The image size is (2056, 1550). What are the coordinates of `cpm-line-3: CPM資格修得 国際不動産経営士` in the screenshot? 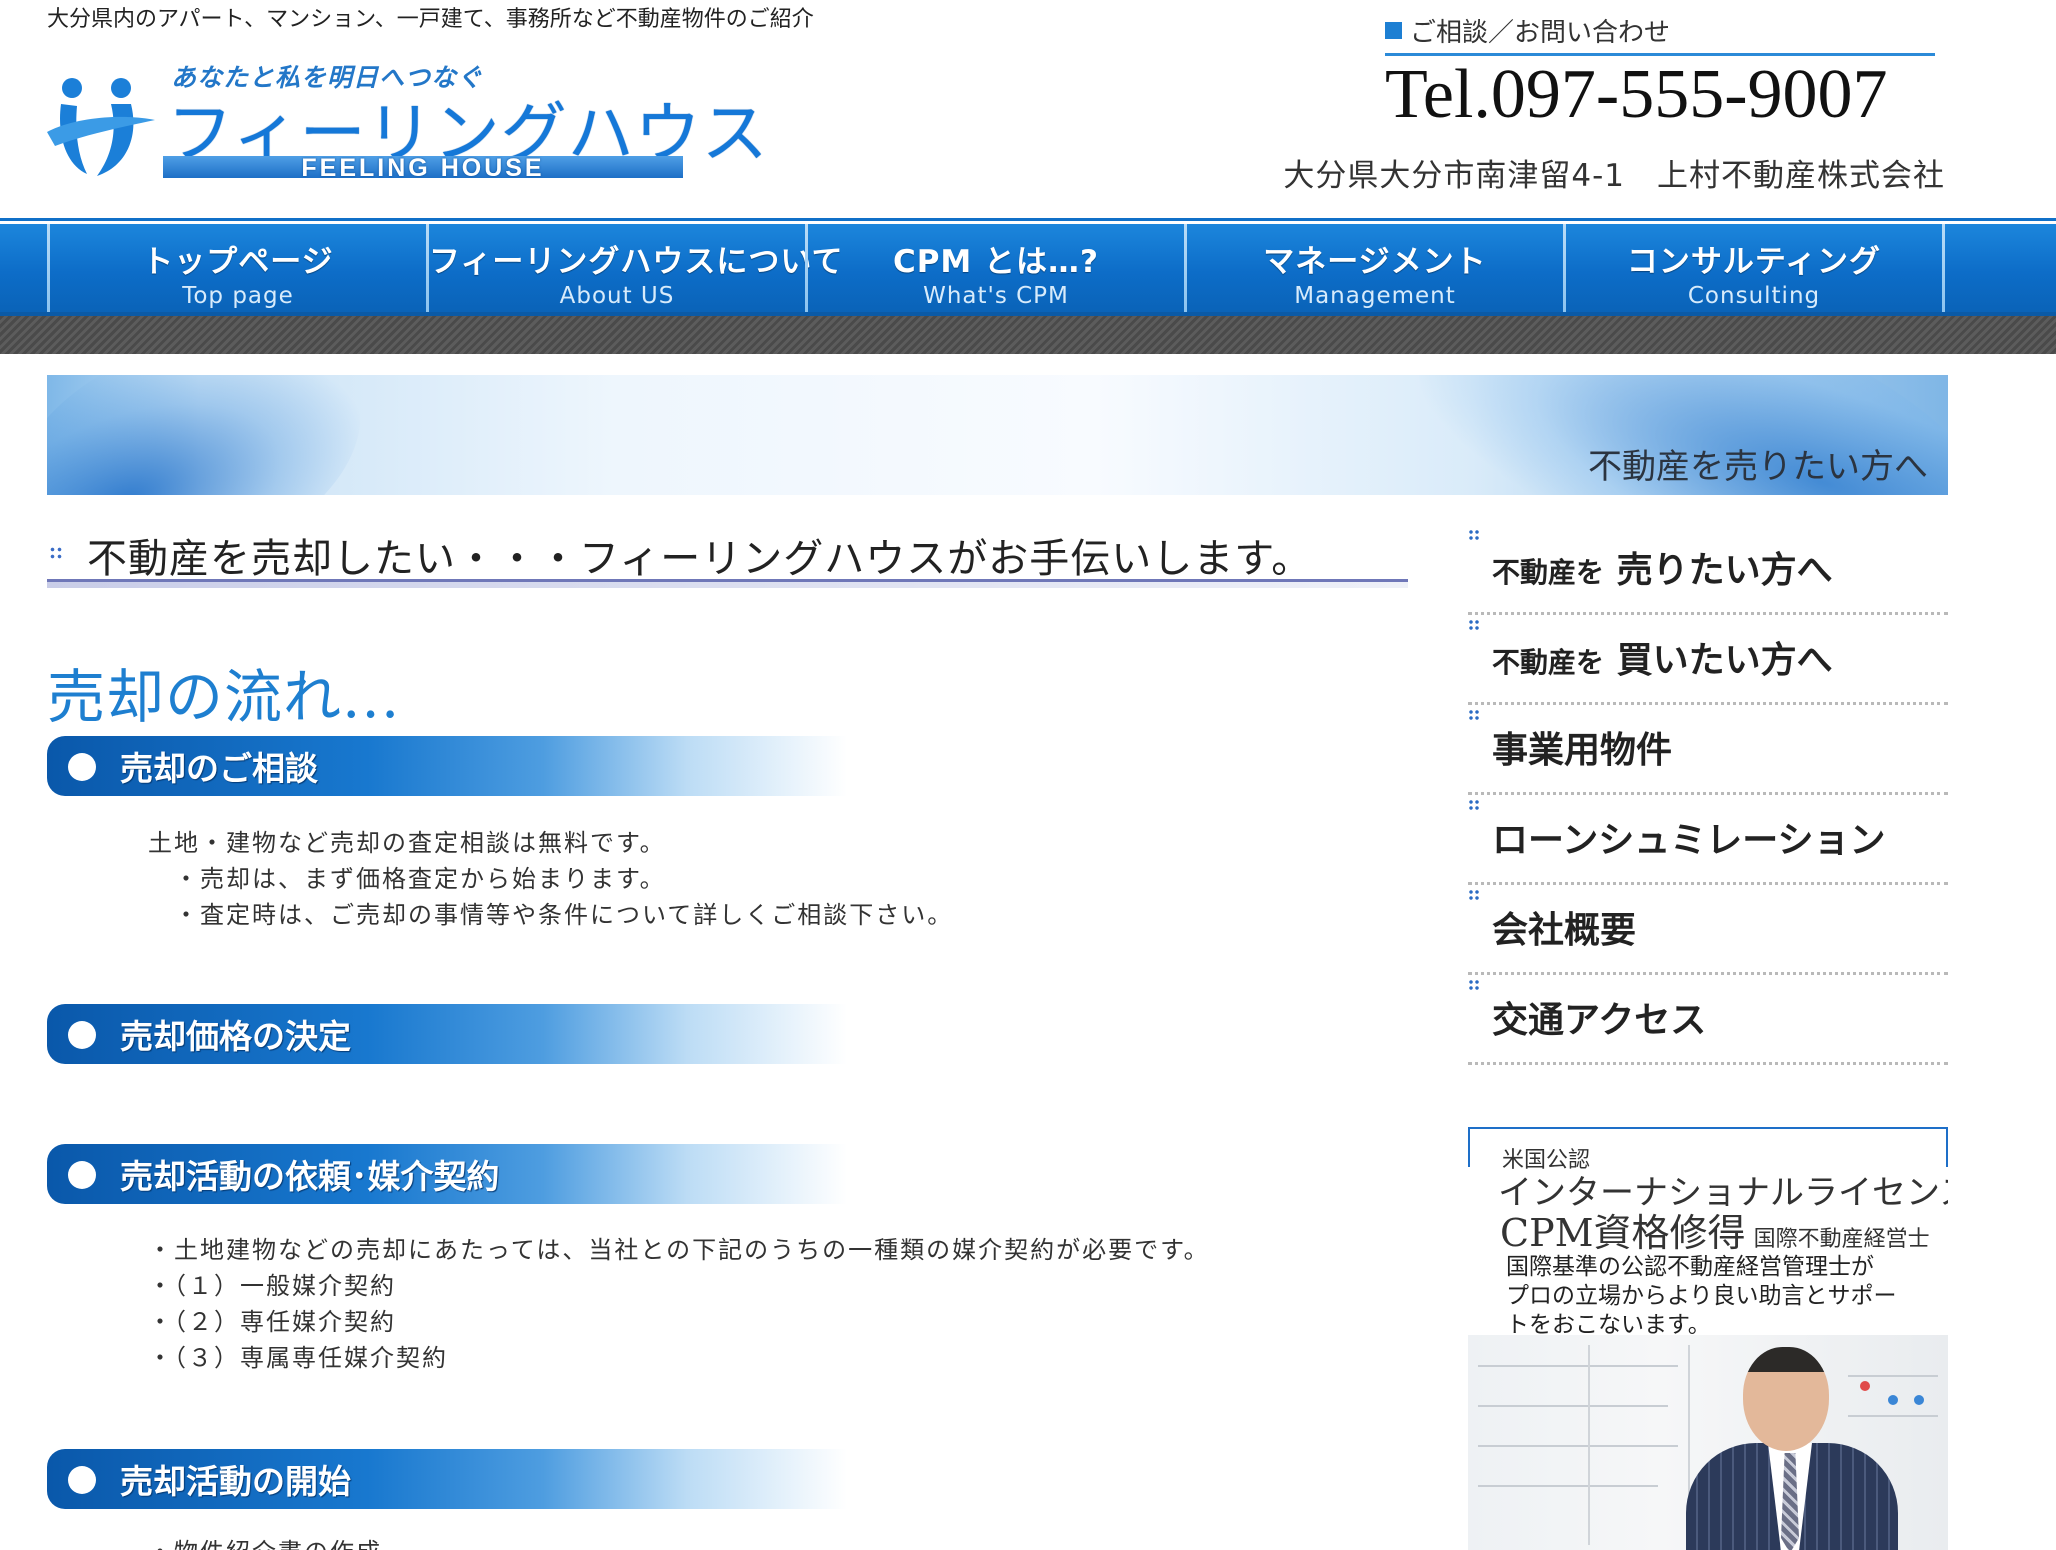 It's located at (1715, 1229).